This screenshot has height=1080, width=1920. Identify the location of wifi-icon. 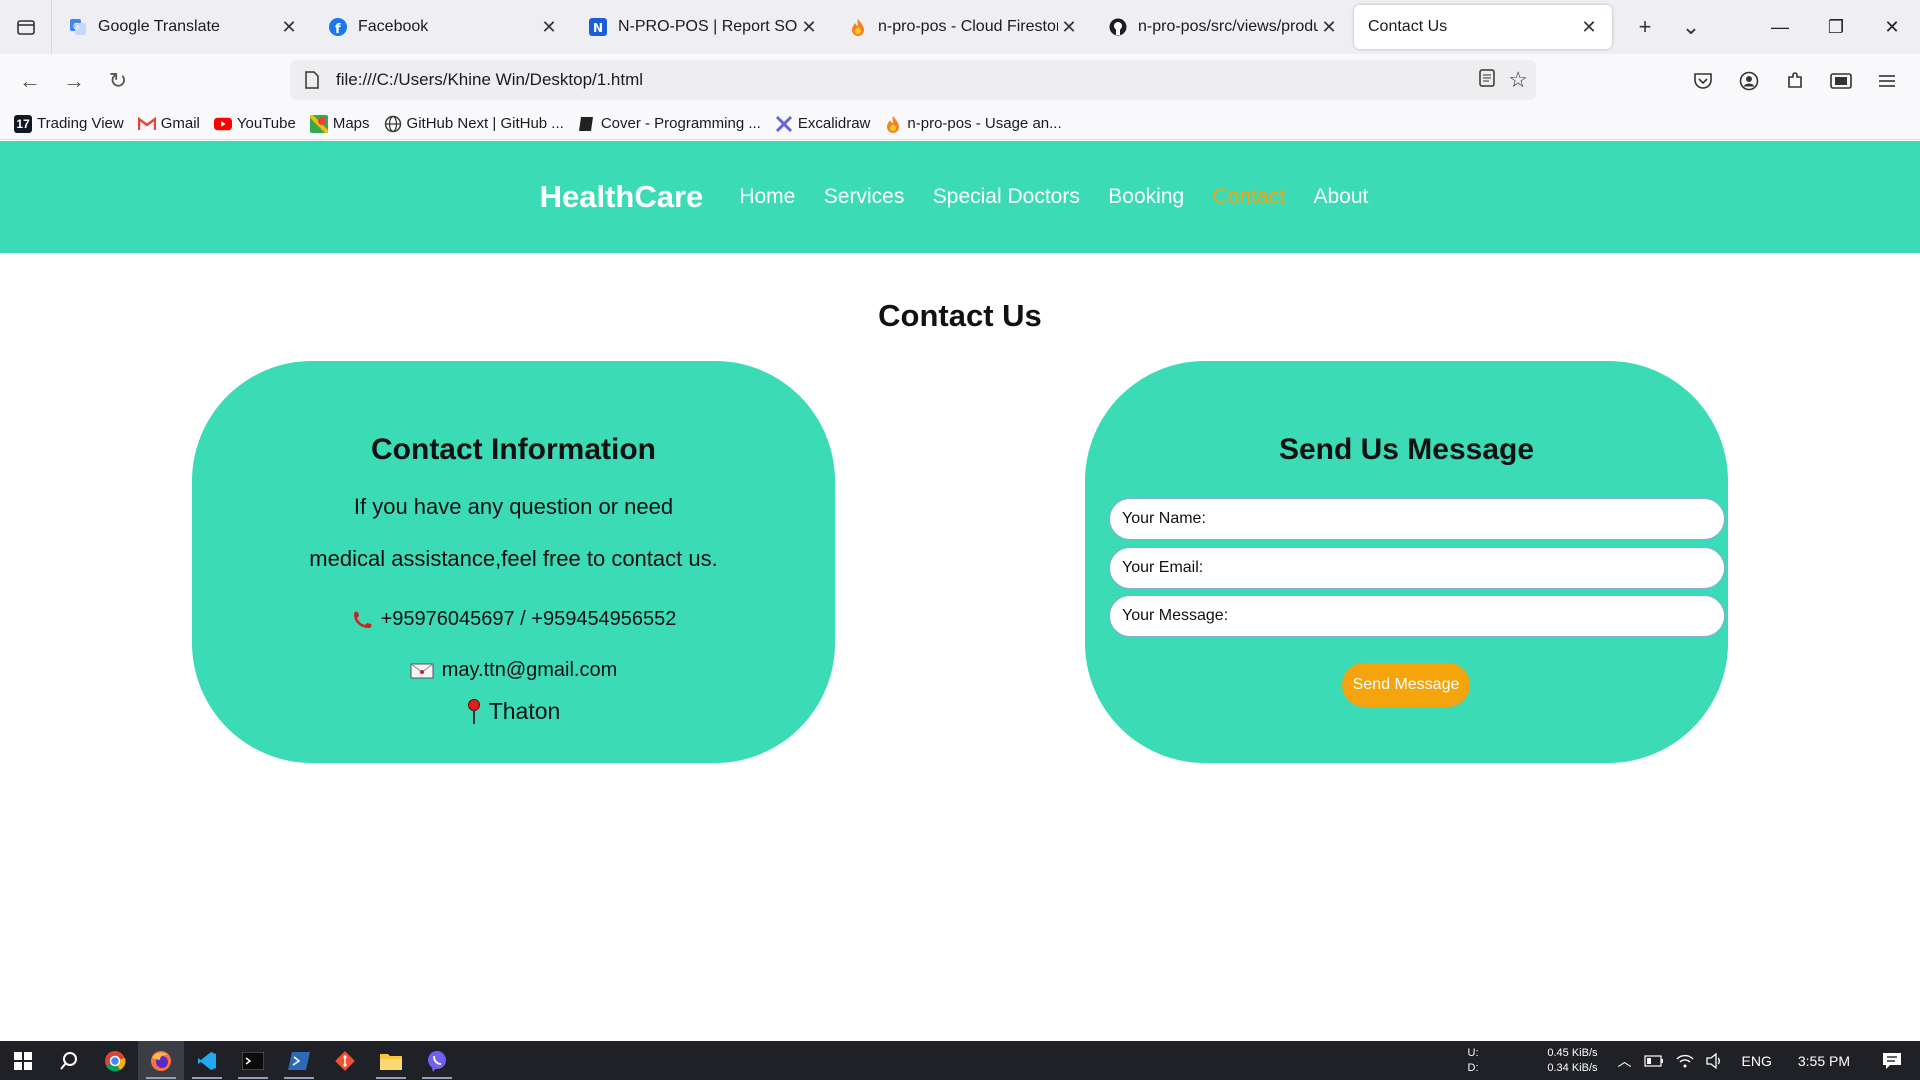
(1685, 1061).